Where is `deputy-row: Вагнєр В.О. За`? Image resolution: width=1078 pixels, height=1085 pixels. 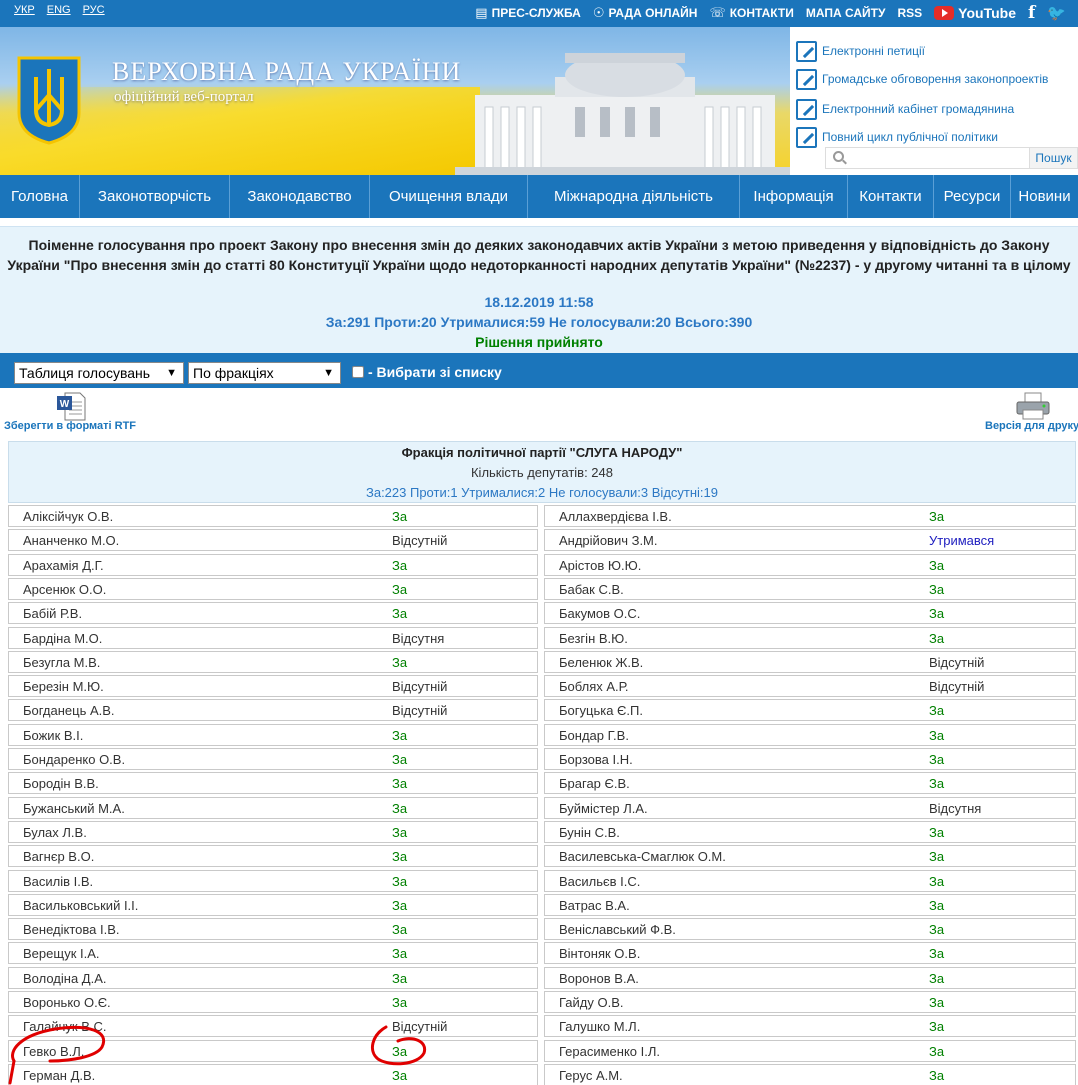
deputy-row: Вагнєр В.О. За is located at coordinates (273, 856).